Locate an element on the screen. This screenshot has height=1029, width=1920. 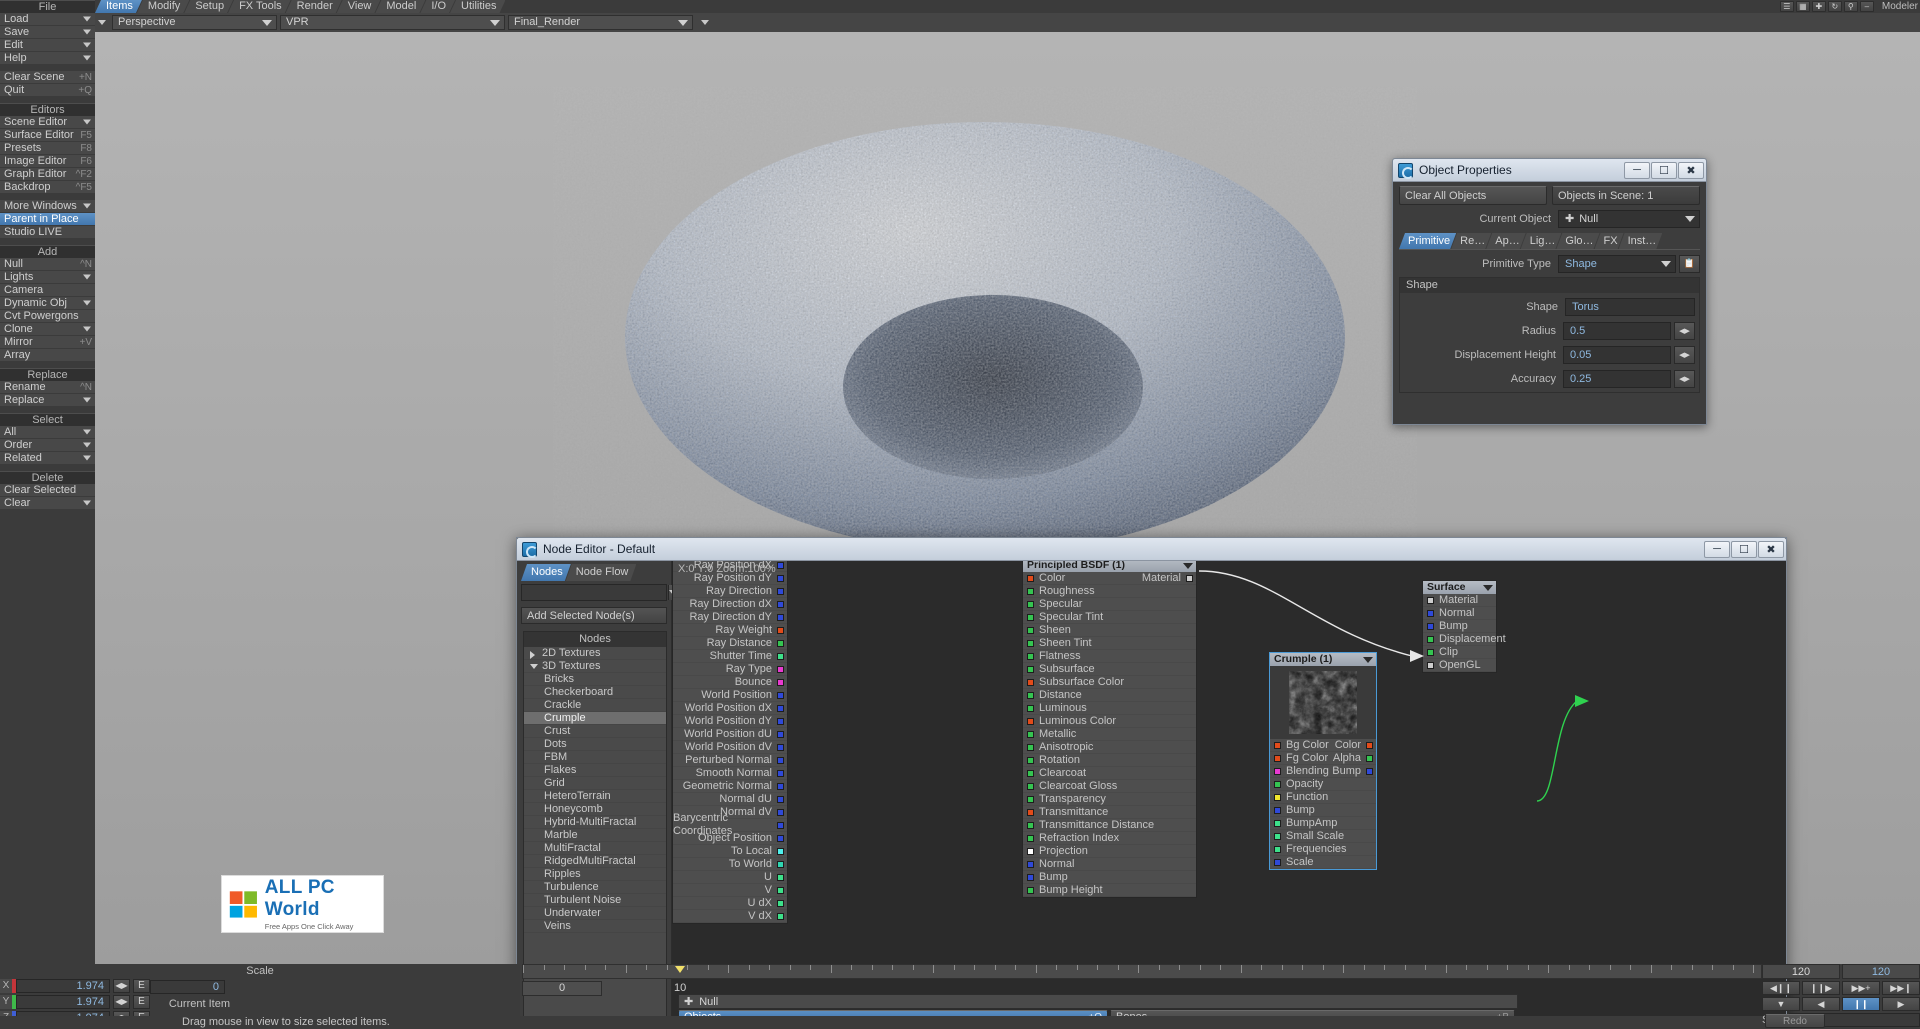
surface-node-title: Surface is located at coordinates (1459, 587).